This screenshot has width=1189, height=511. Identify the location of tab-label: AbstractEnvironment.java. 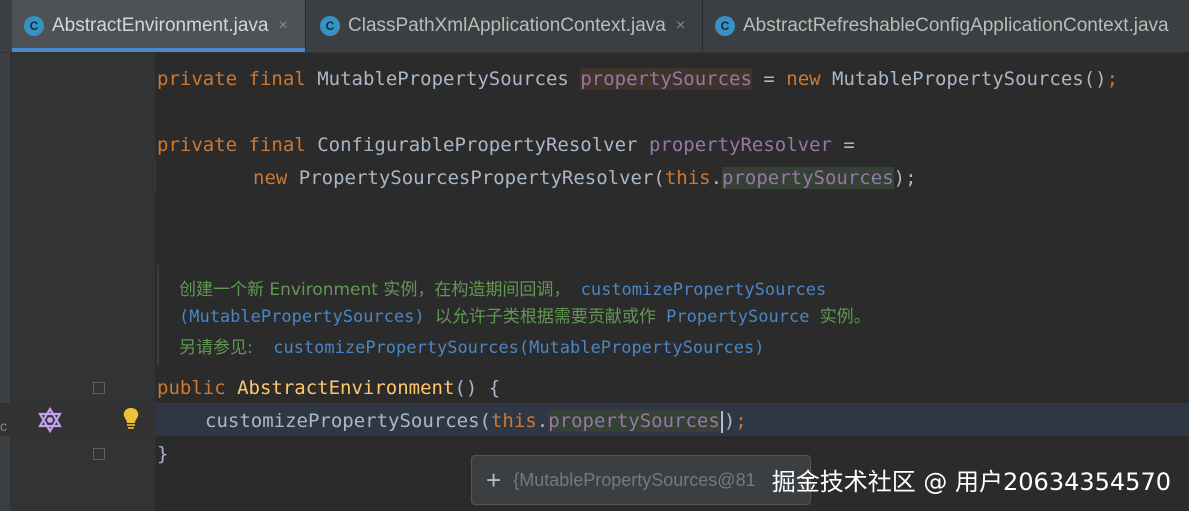
(160, 25).